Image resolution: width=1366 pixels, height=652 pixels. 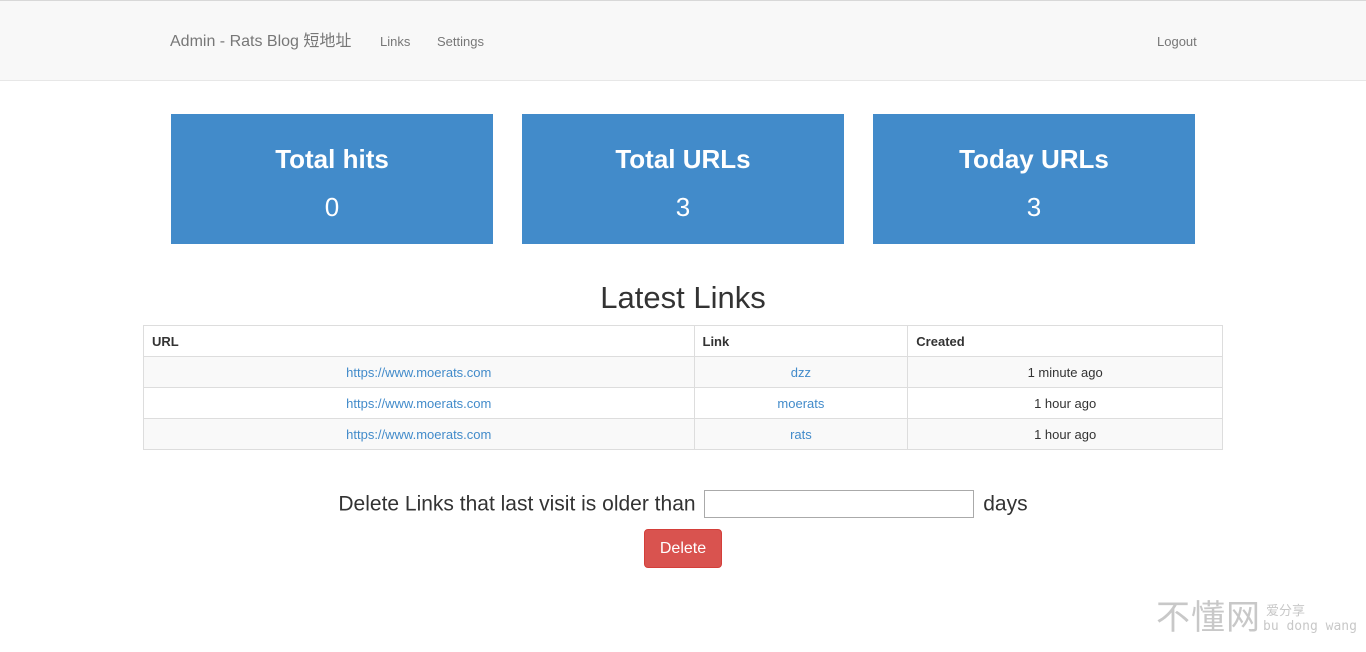 I want to click on table-header-row: URL Link Created, so click(x=683, y=341).